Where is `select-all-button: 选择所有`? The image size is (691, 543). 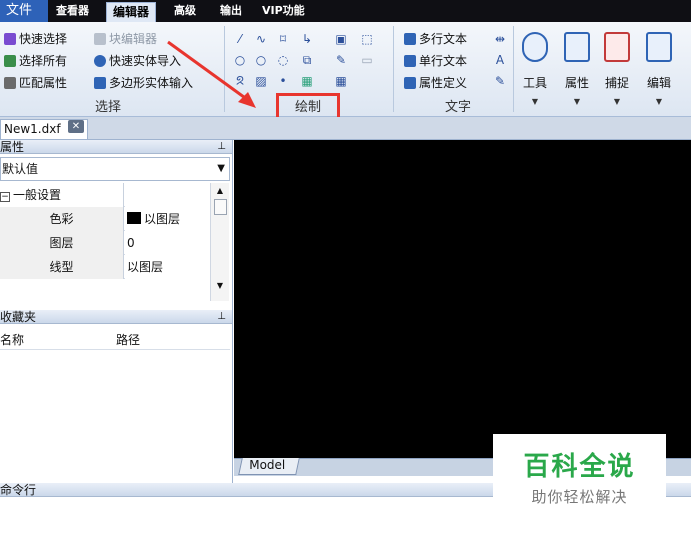 select-all-button: 选择所有 is located at coordinates (35, 61).